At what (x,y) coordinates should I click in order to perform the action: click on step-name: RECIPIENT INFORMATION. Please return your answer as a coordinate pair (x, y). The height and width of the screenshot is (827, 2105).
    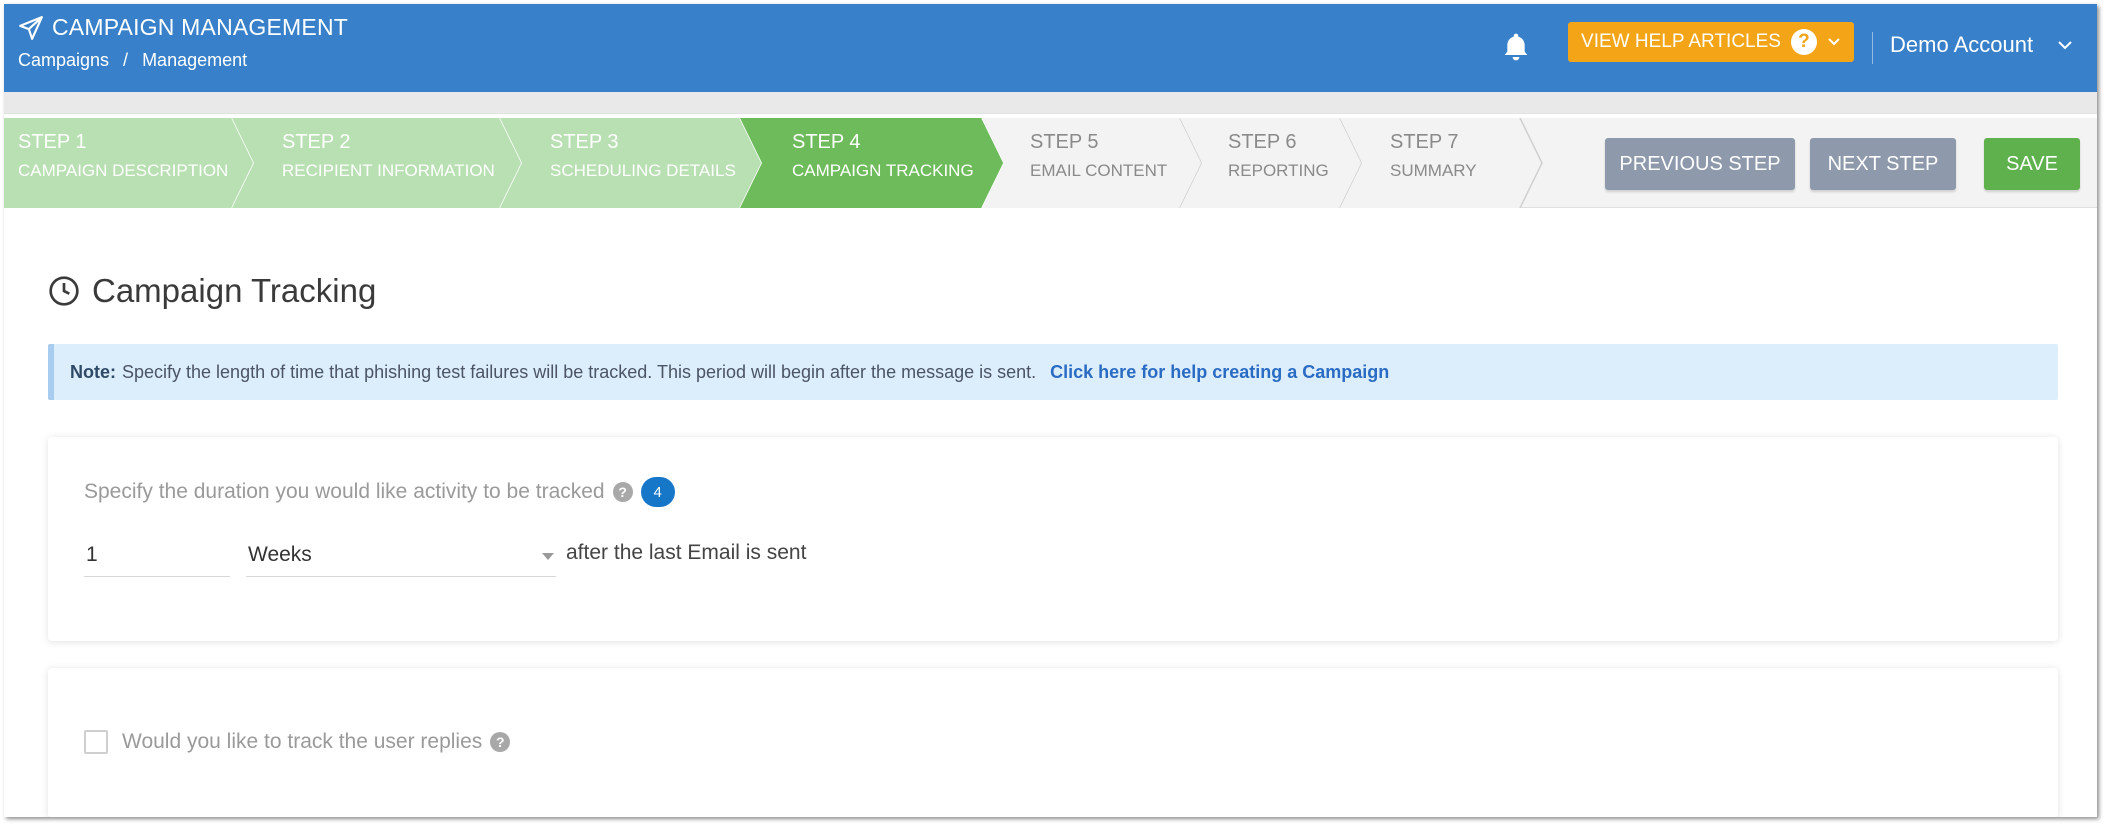
    Looking at the image, I should click on (388, 170).